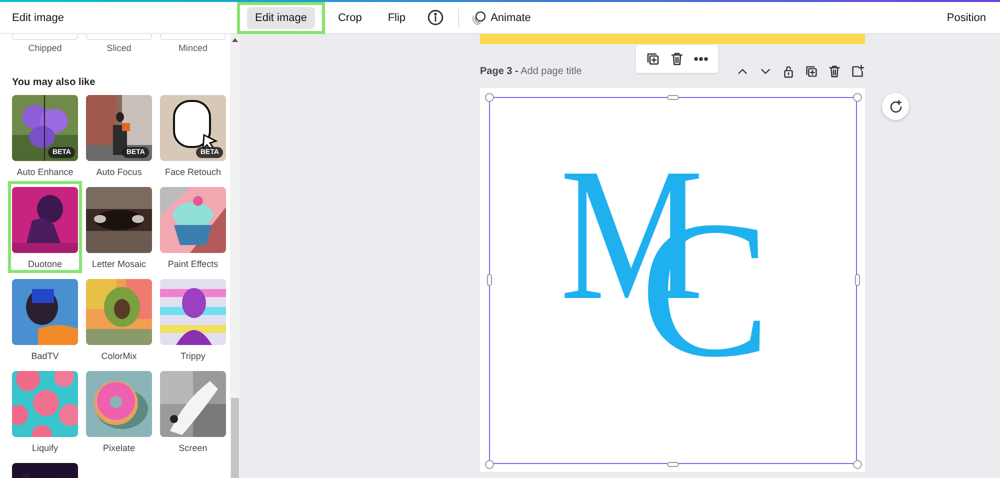  I want to click on effect-label: Face Retouch, so click(193, 172).